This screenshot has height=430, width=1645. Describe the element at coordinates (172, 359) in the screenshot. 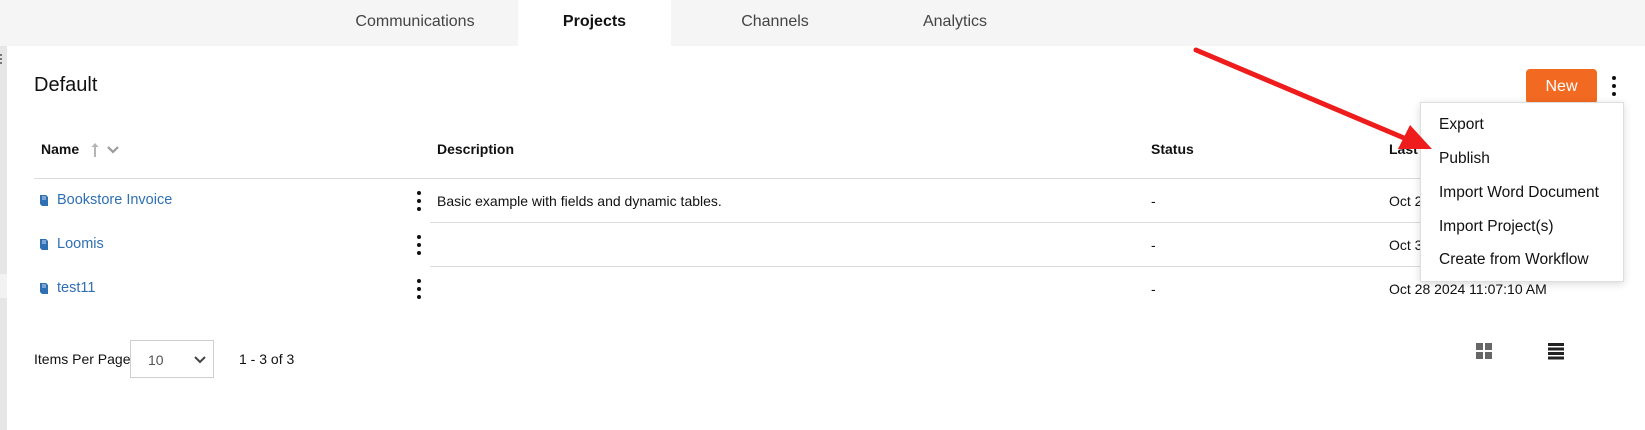

I see `items-per-page-select: 10` at that location.